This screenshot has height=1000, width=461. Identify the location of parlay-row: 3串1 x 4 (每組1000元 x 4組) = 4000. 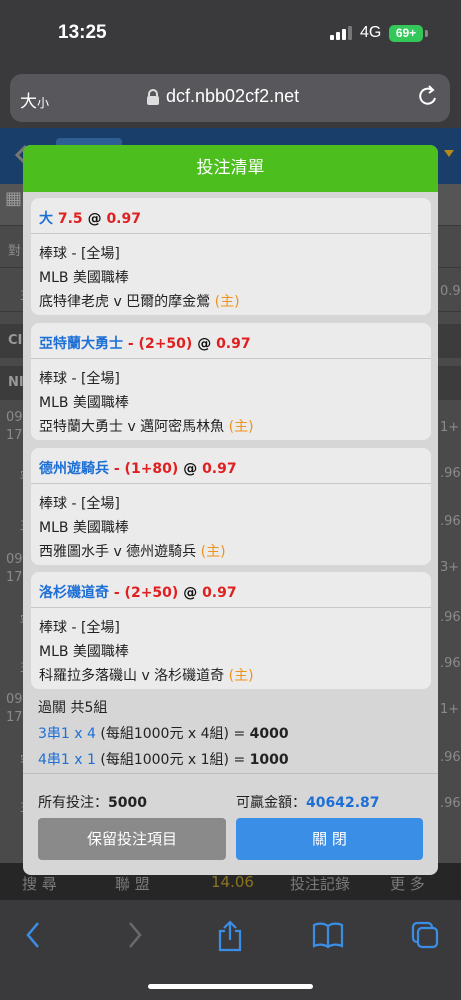
(163, 733).